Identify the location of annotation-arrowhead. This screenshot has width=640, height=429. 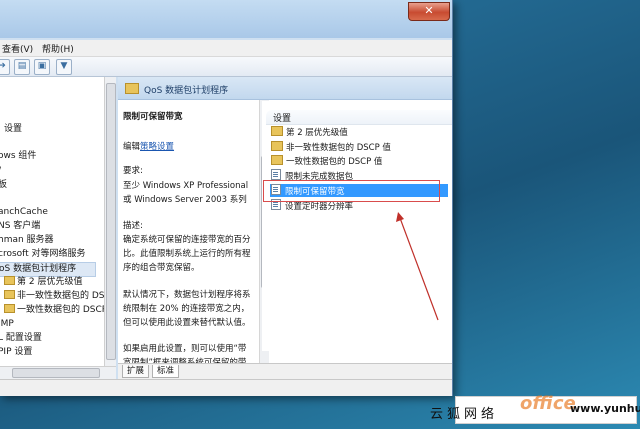
(400, 217).